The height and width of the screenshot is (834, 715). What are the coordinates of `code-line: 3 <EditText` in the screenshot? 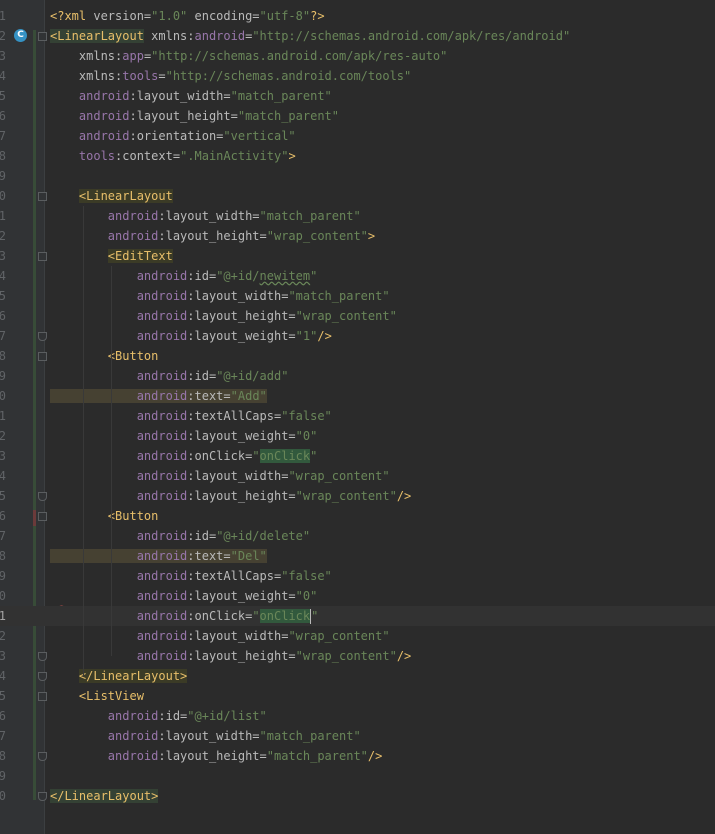 It's located at (357, 256).